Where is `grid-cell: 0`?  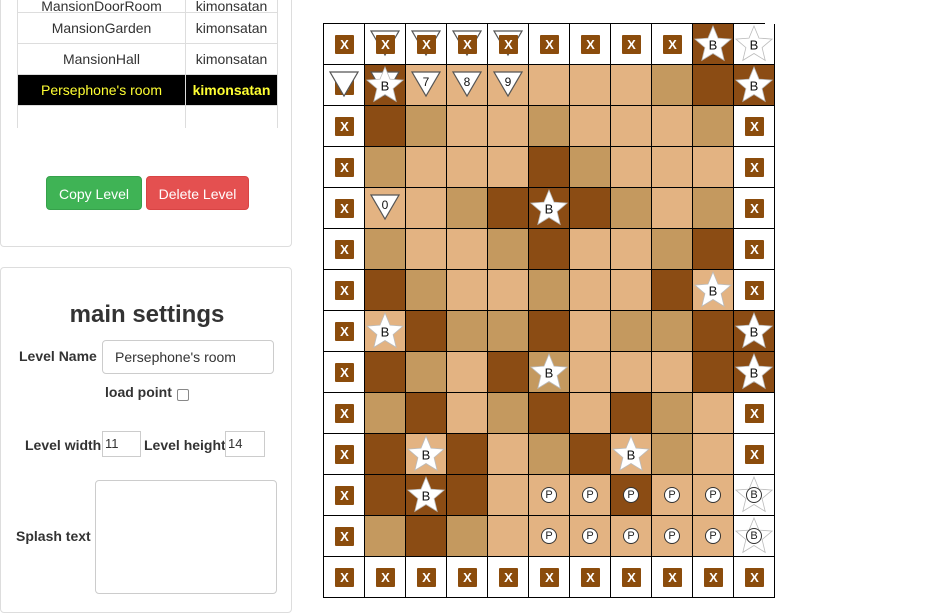
grid-cell: 0 is located at coordinates (385, 208).